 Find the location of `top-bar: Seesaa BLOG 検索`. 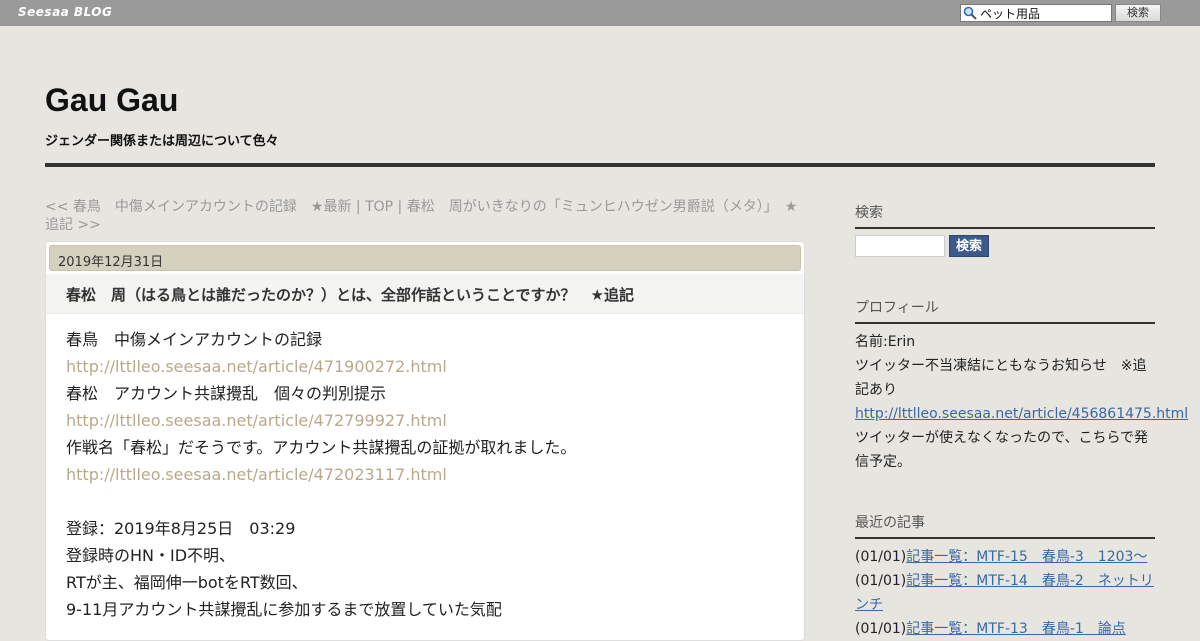

top-bar: Seesaa BLOG 検索 is located at coordinates (600, 13).